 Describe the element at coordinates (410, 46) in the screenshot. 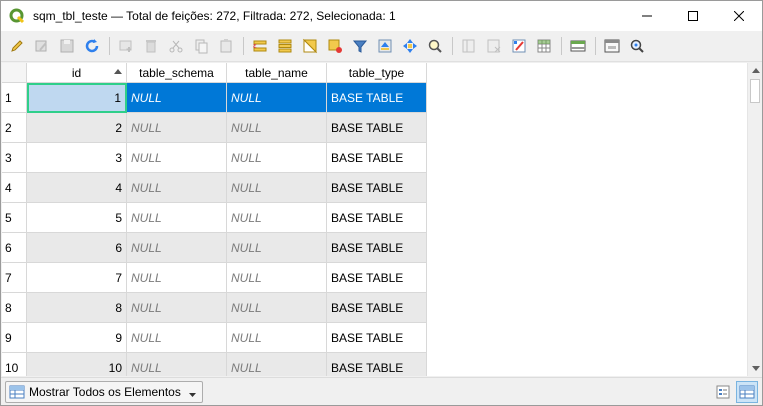

I see `pan-to-selection-icon` at that location.